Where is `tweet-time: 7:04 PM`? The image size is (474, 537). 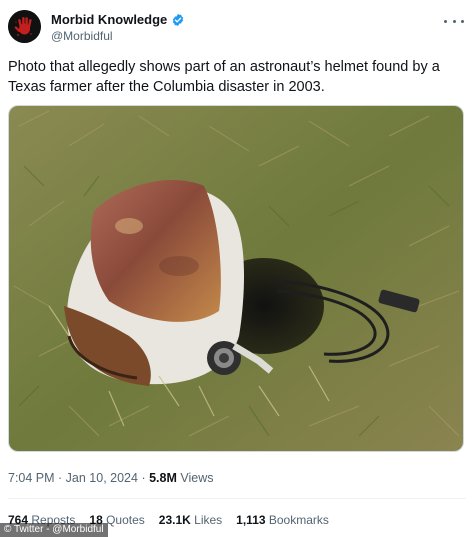
tweet-time: 7:04 PM is located at coordinates (31, 478).